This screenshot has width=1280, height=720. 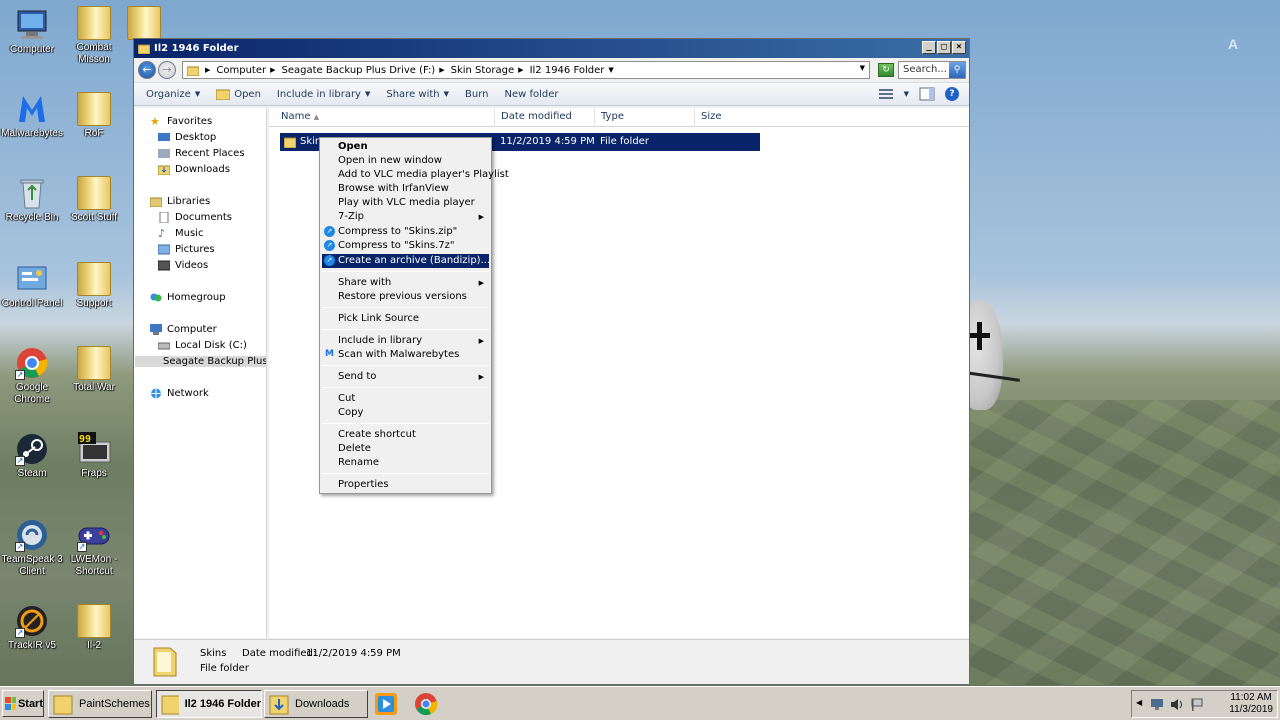 I want to click on refresh-button: ↻, so click(x=886, y=70).